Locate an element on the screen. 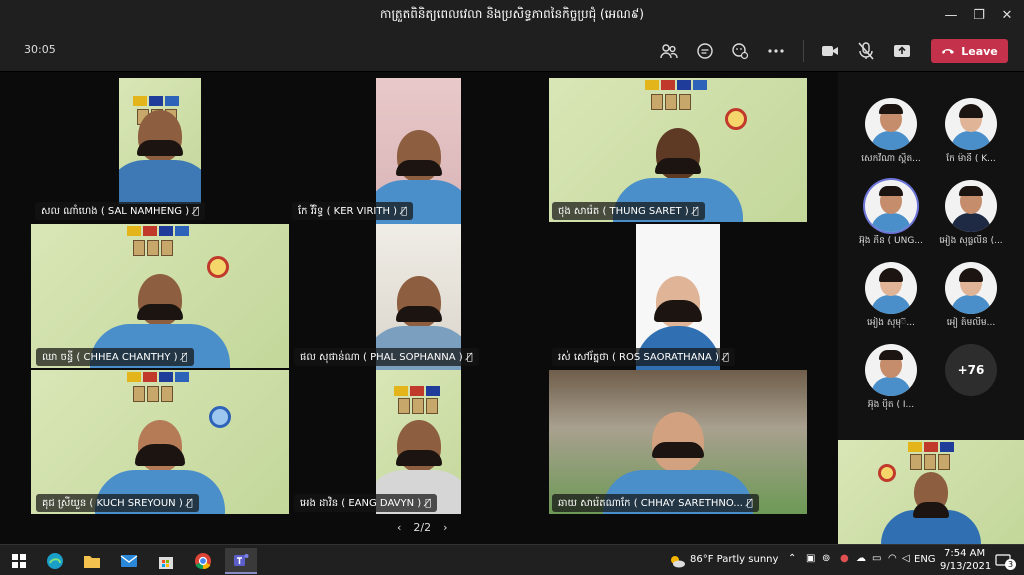 This screenshot has height=575, width=1024. input-language: ENG is located at coordinates (925, 559).